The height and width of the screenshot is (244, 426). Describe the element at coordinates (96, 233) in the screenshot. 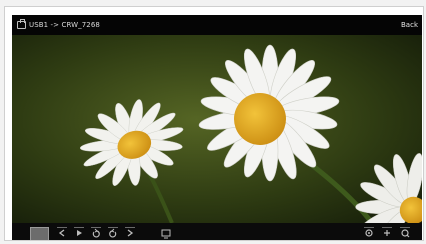

I see `rotate-left-icon` at that location.